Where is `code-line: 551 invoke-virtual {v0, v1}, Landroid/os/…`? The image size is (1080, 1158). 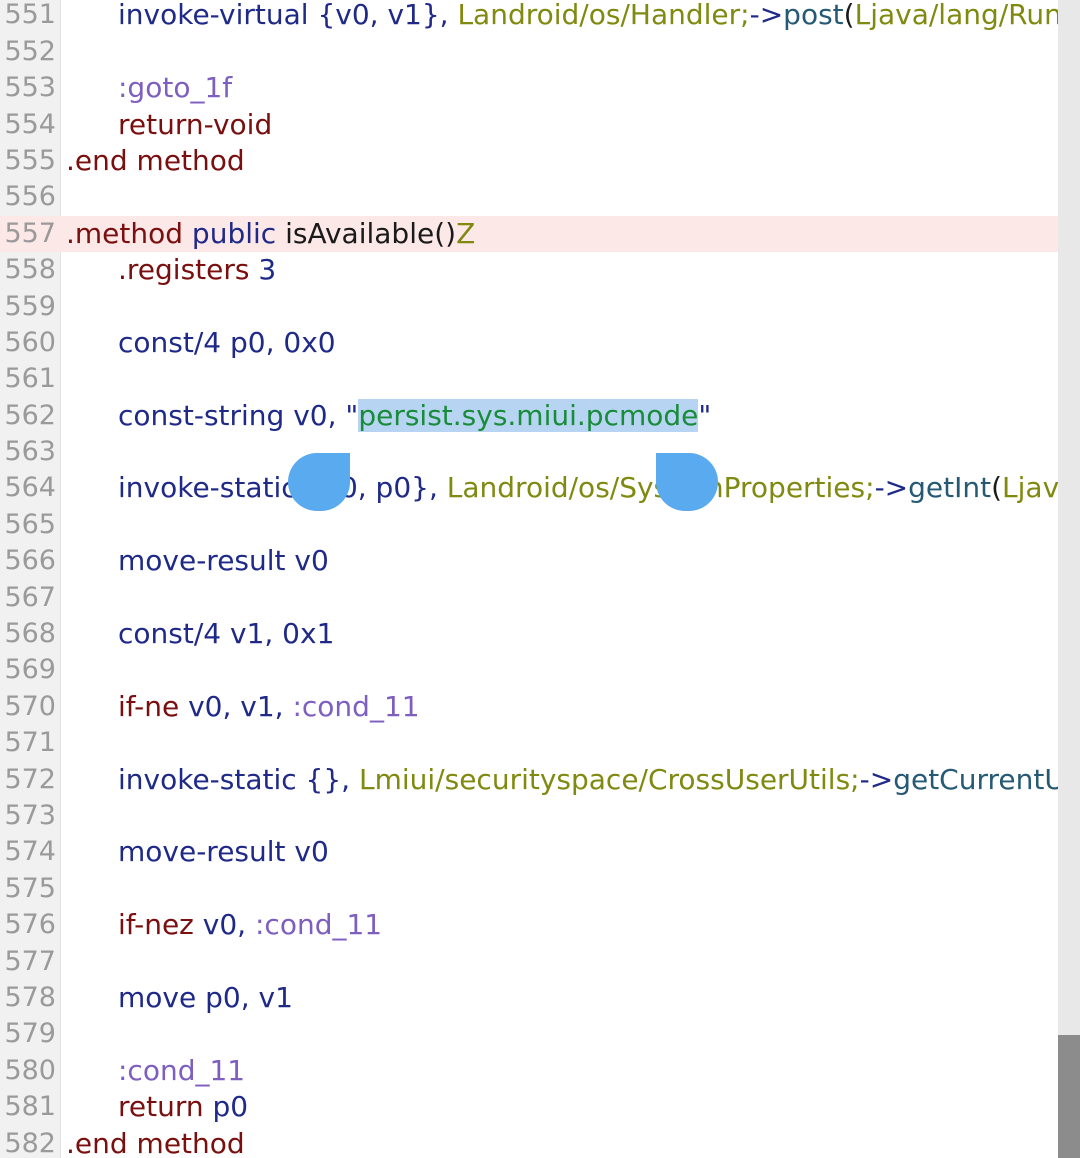 code-line: 551 invoke-virtual {v0, v1}, Landroid/os/… is located at coordinates (540, 17).